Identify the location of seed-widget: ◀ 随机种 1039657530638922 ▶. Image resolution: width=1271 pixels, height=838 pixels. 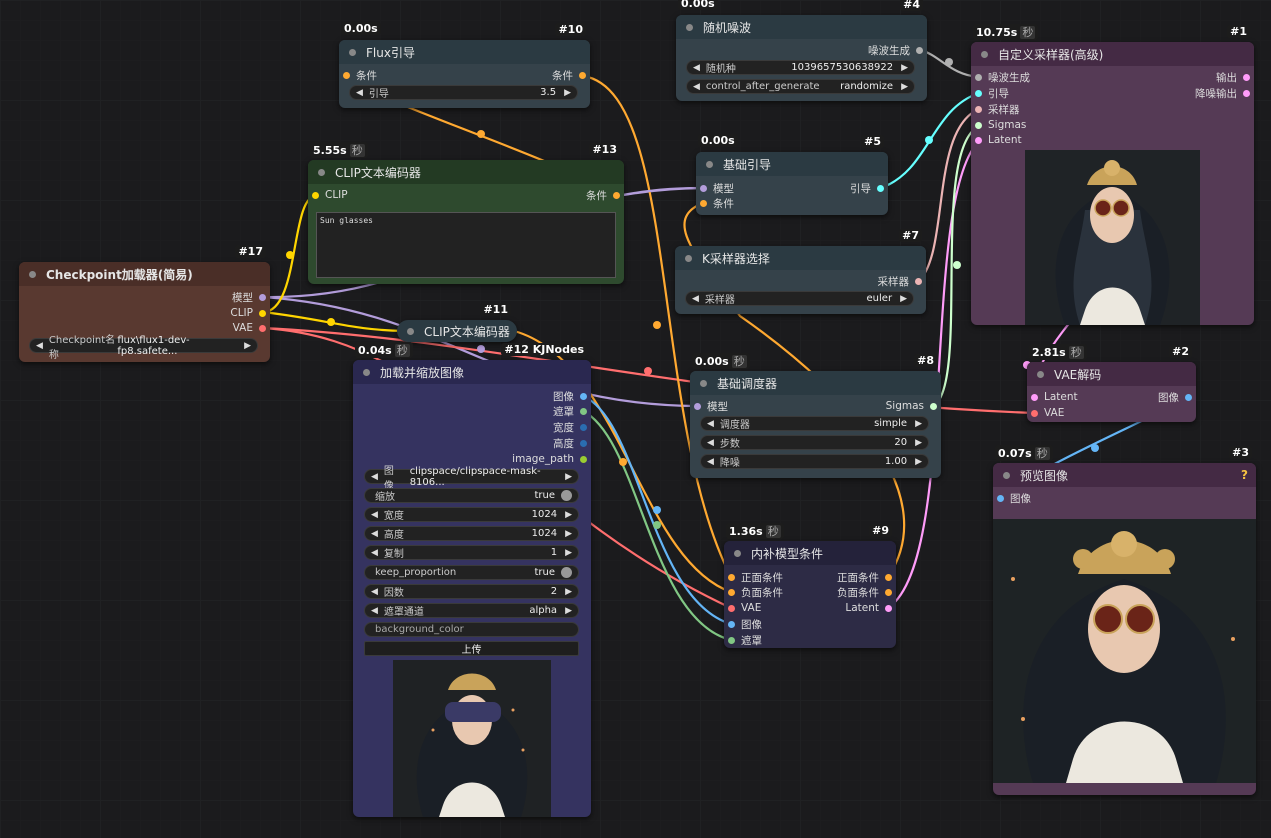
(800, 67).